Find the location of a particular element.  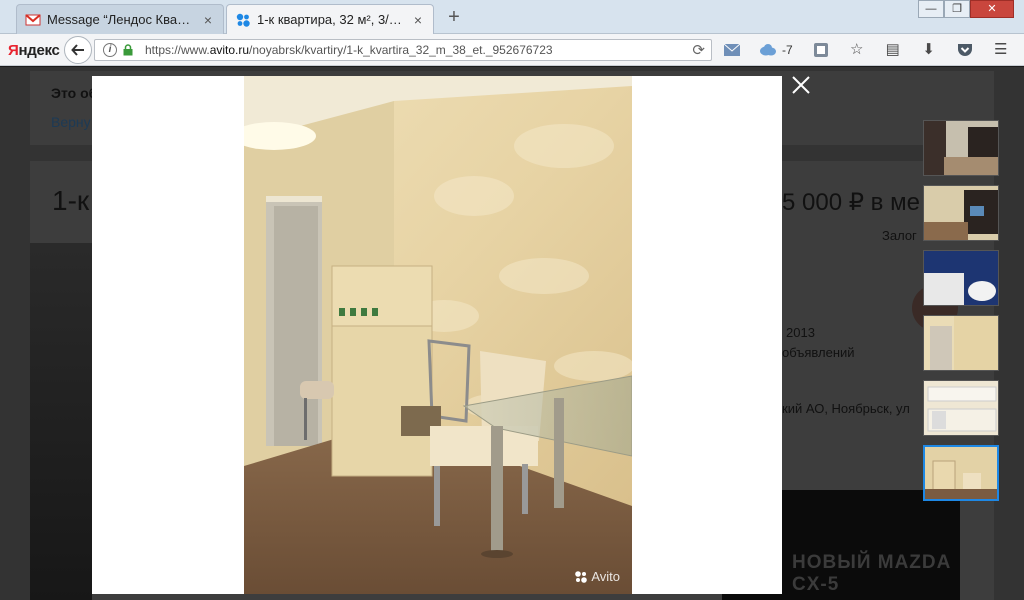

lightbox-close-icon is located at coordinates (801, 85).